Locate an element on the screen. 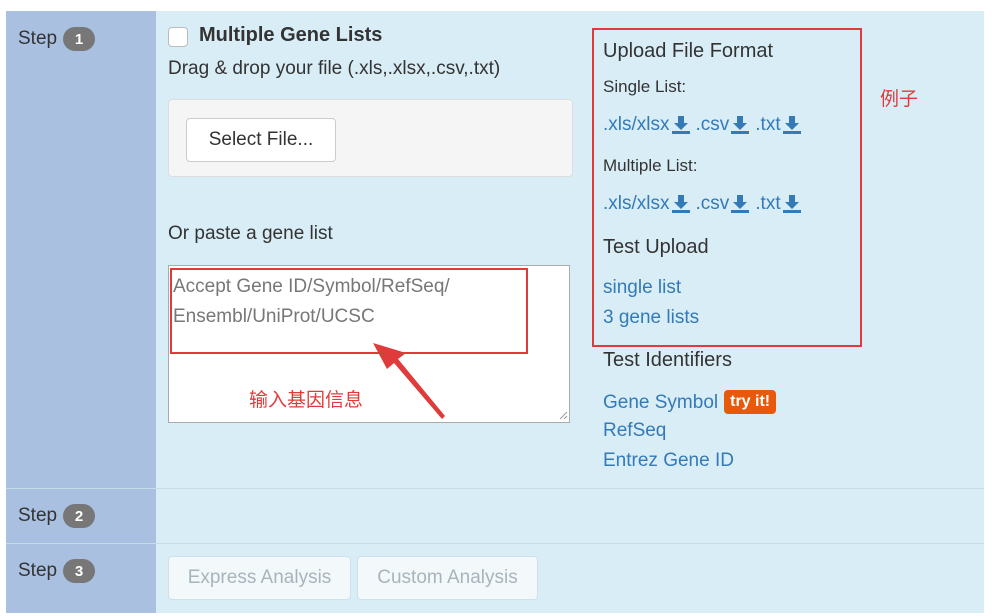 Image resolution: width=992 pixels, height=616 pixels. refseq-link: RefSeq is located at coordinates (634, 431).